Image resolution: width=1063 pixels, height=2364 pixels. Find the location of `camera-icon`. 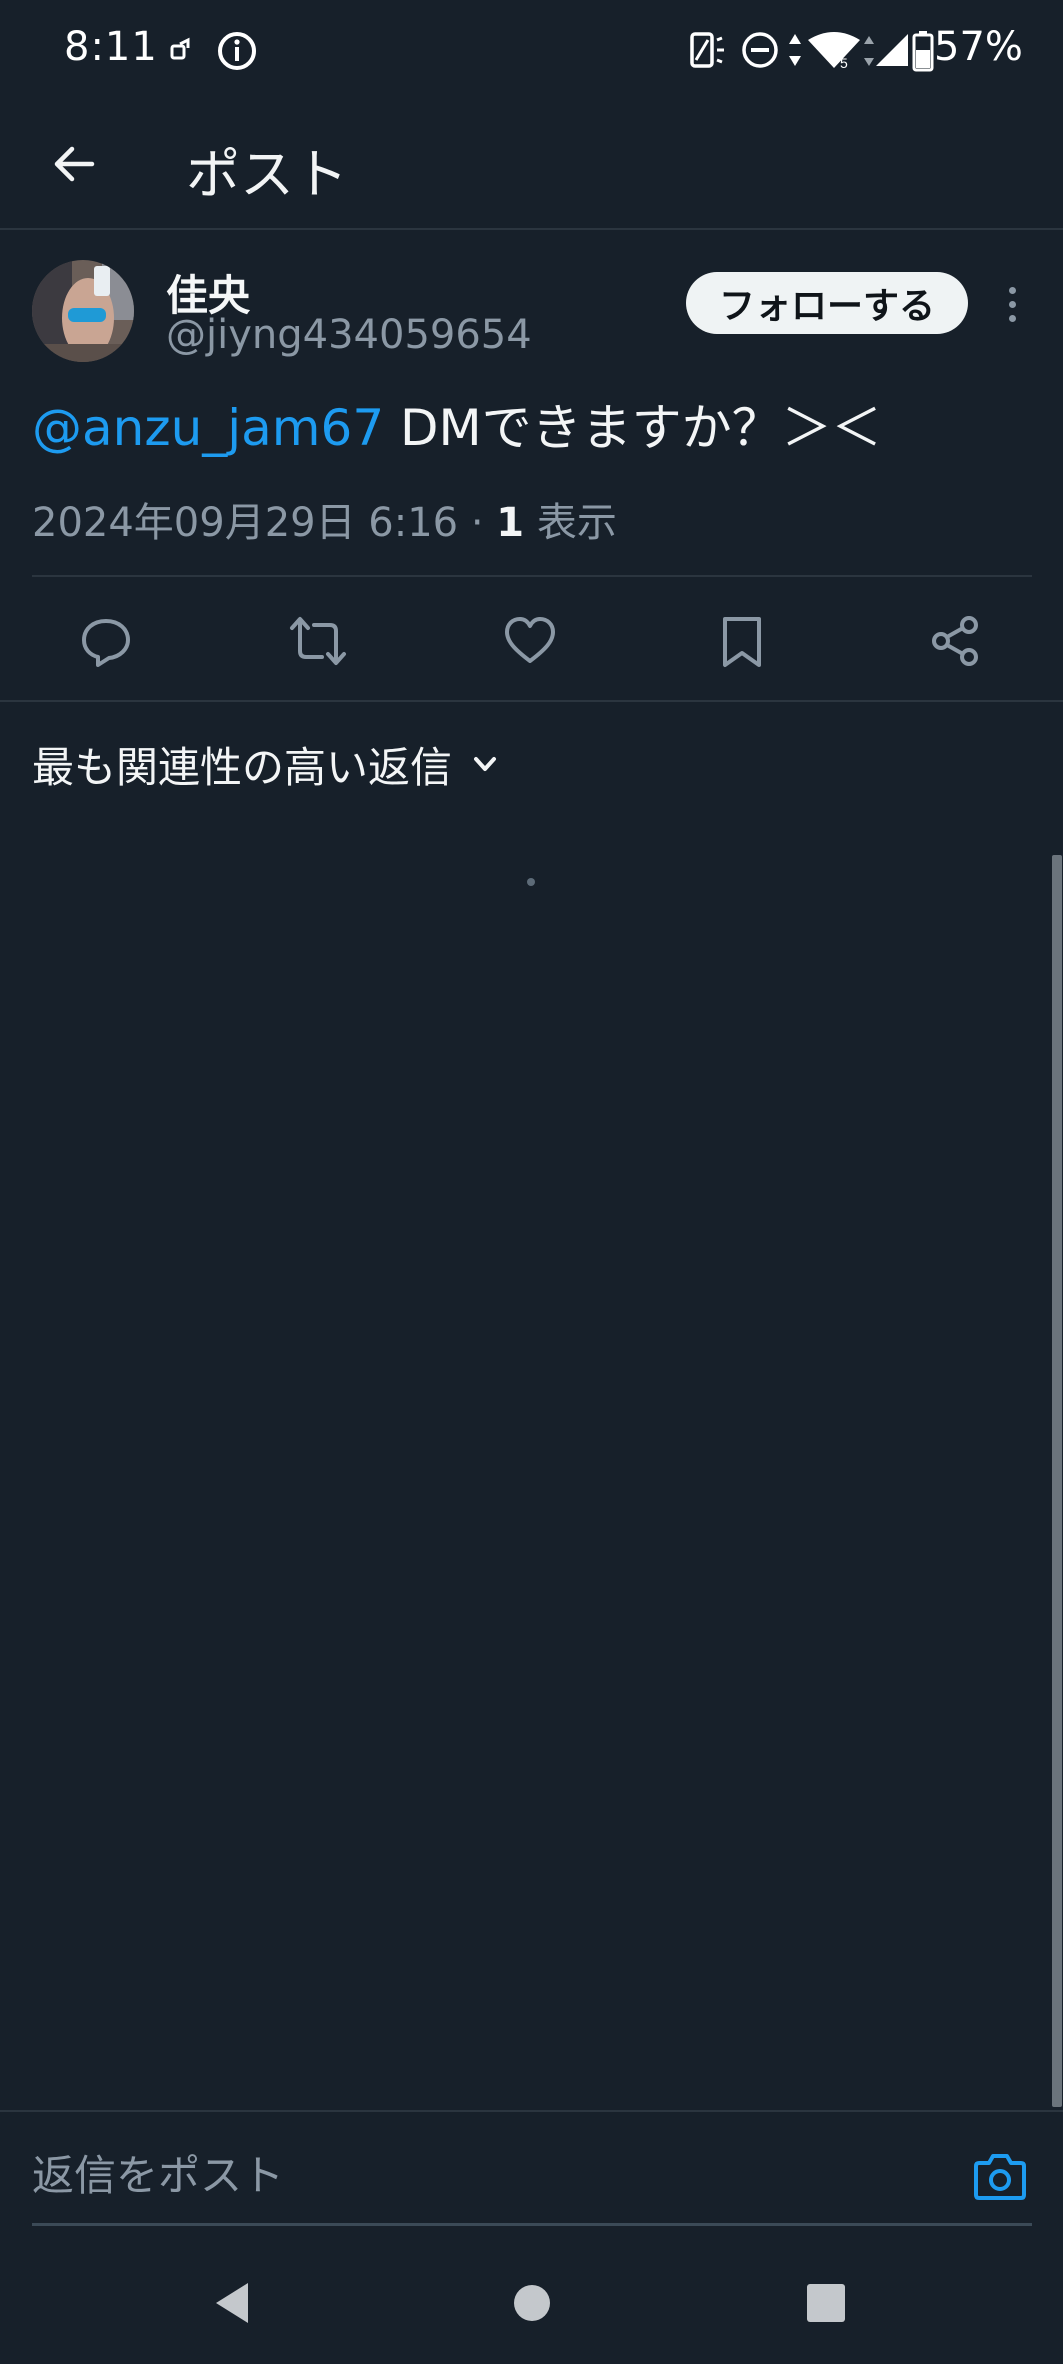

camera-icon is located at coordinates (1000, 2177).